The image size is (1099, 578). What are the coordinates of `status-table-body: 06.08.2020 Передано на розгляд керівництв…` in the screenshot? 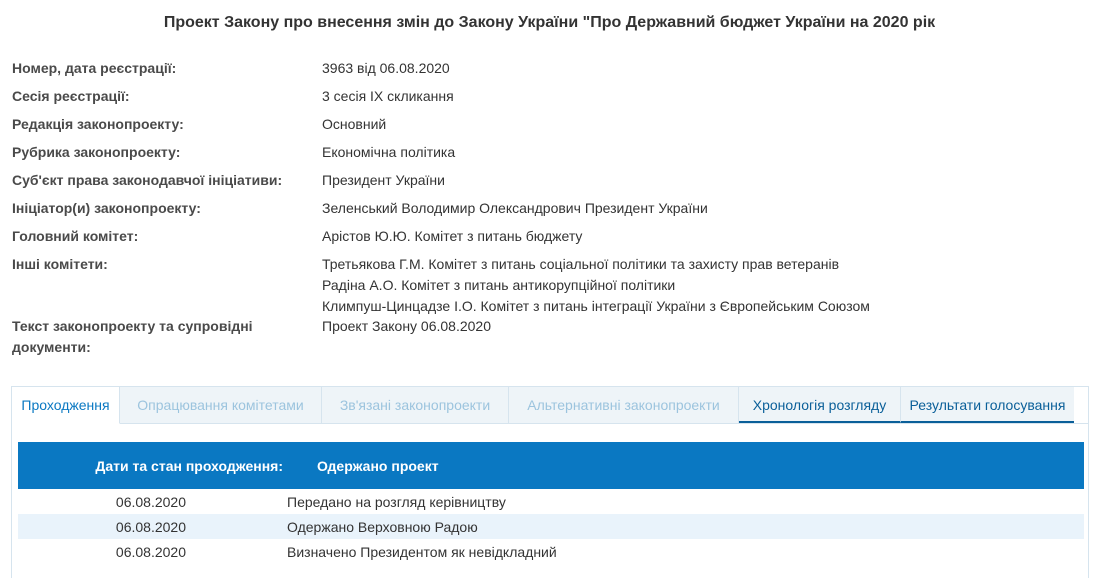 It's located at (551, 526).